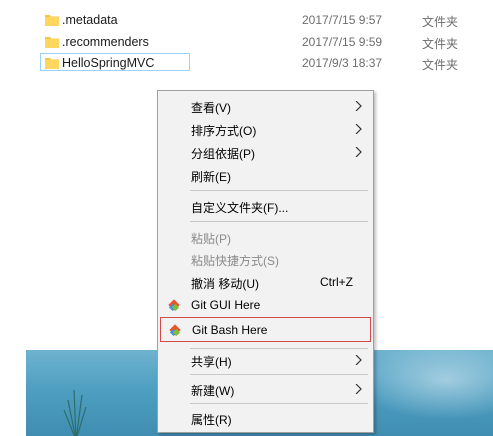 The image size is (493, 436). I want to click on file-name-cell: .metadata, so click(170, 19).